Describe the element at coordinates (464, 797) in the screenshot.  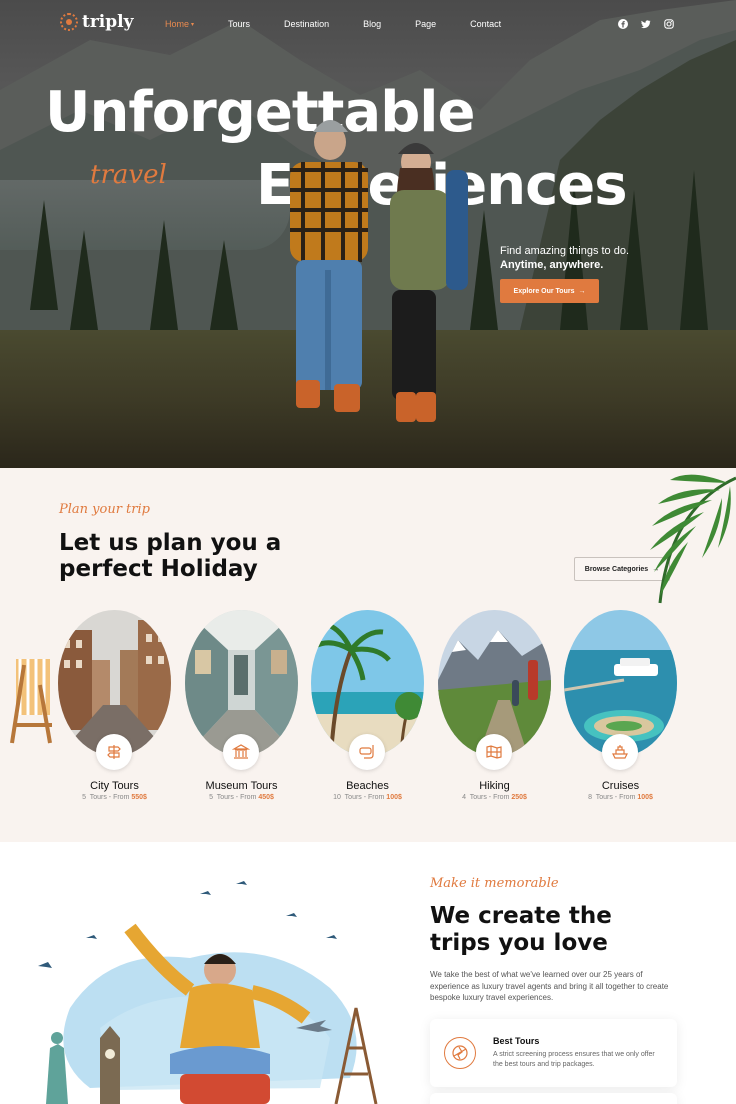
I see `tour-count: 4` at that location.